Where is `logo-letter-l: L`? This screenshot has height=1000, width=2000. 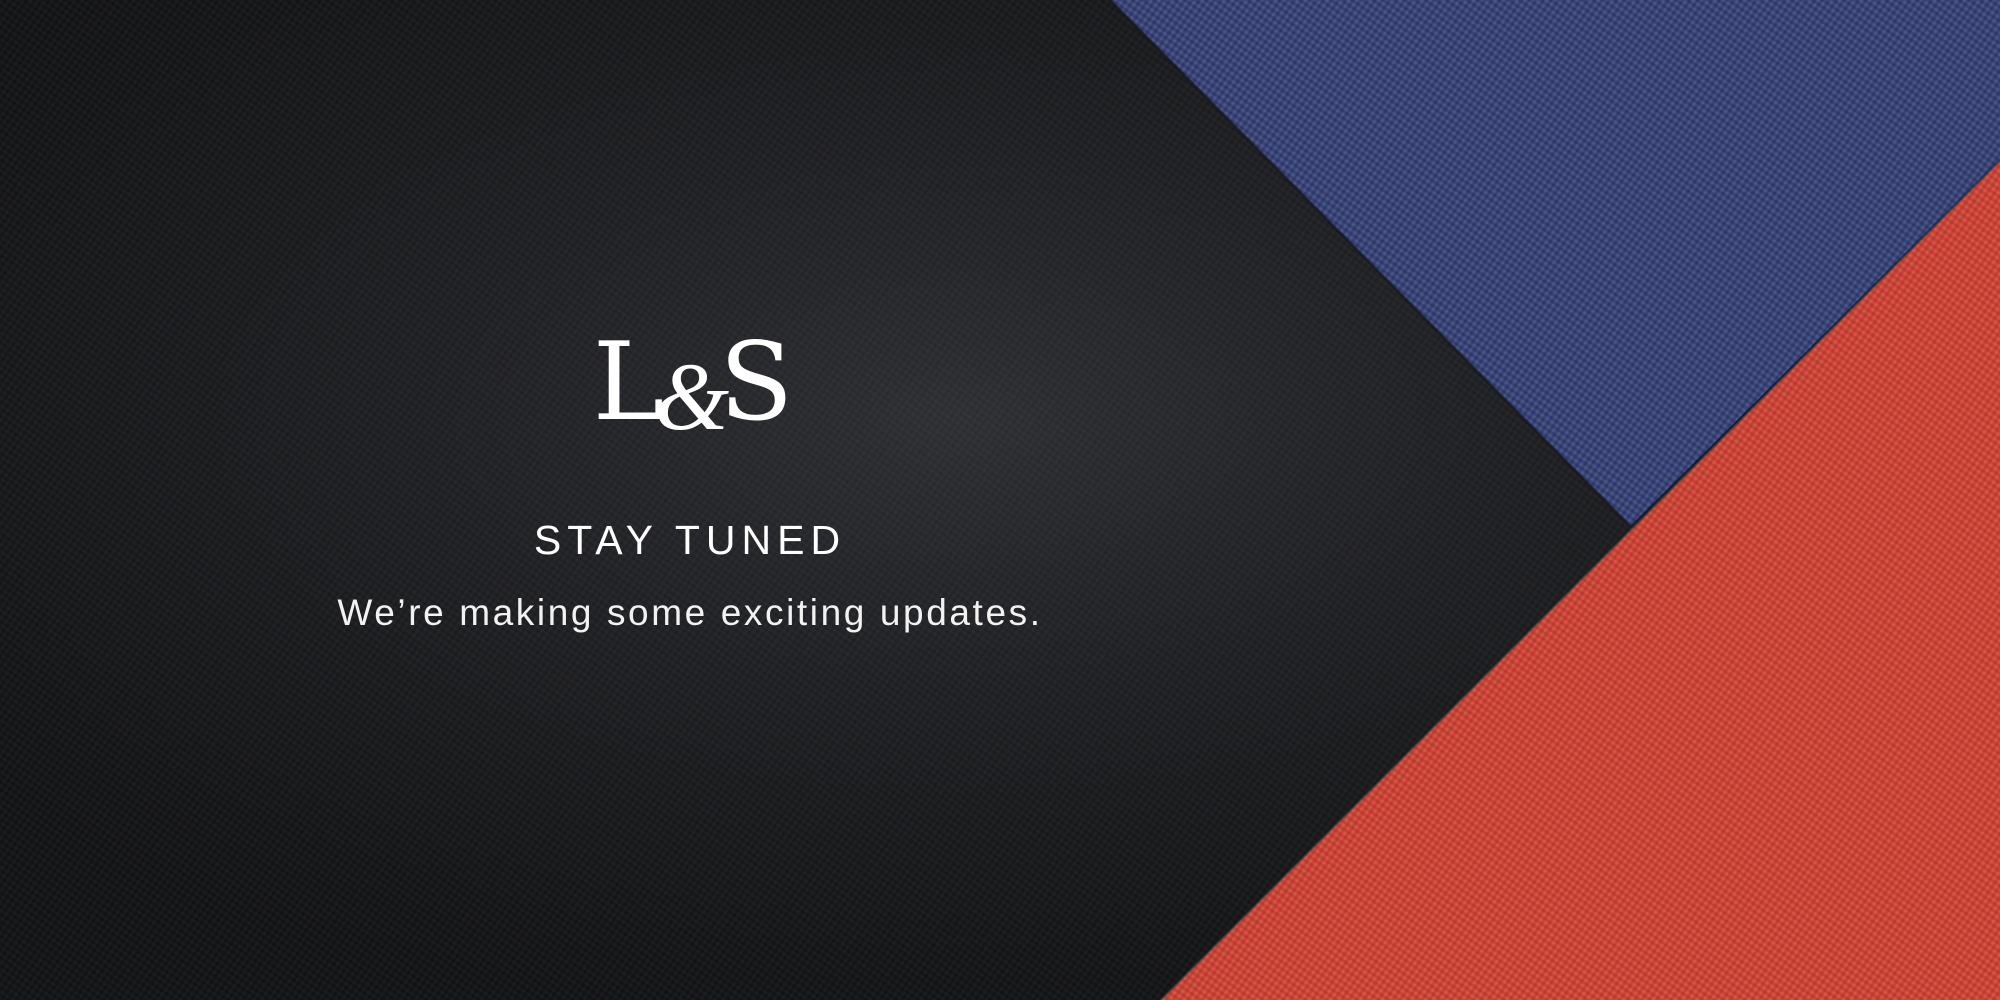
logo-letter-l: L is located at coordinates (628, 382).